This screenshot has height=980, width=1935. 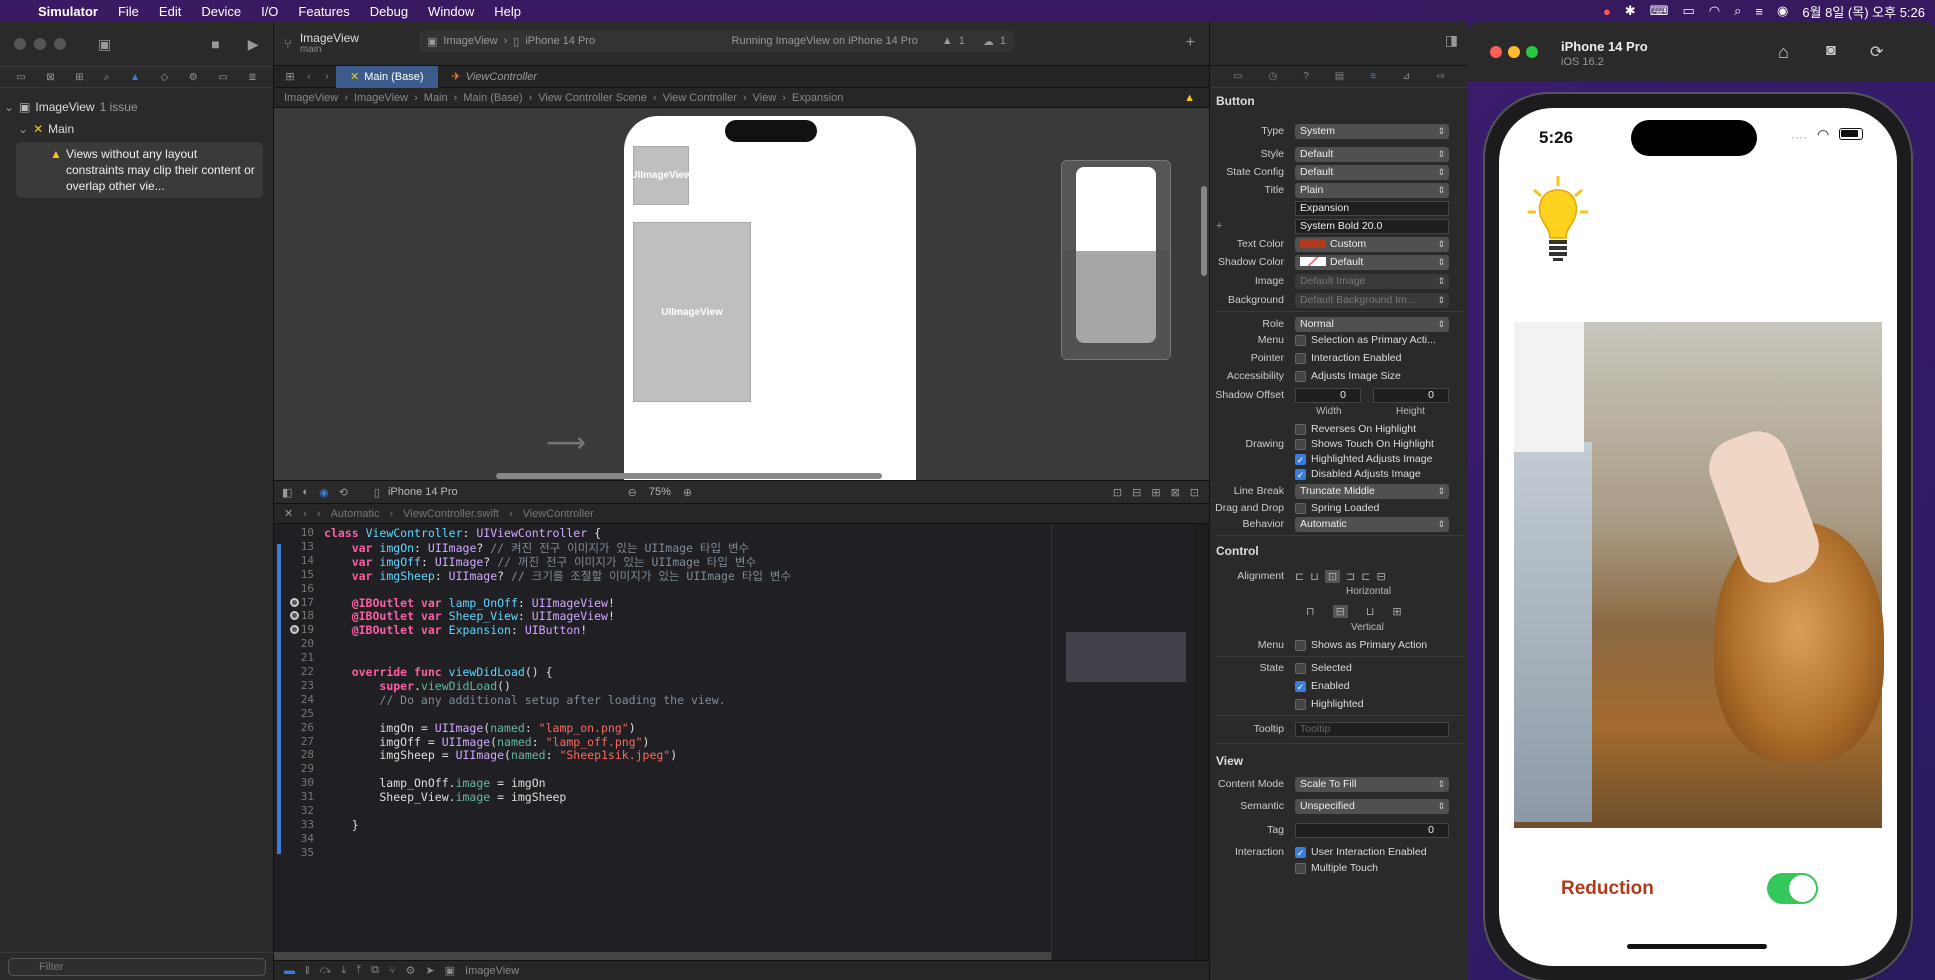 I want to click on jump-item: ImageView, so click(x=311, y=98).